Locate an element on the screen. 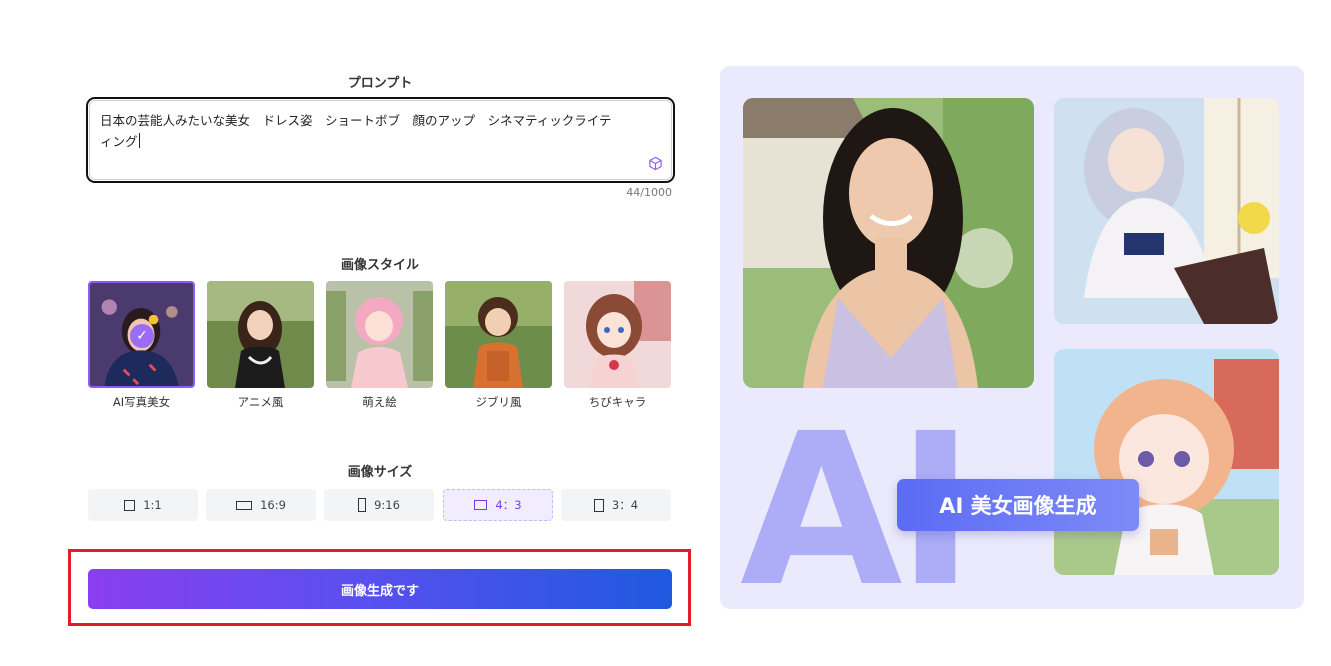 The image size is (1331, 666). style-card-ghibli is located at coordinates (498, 334).